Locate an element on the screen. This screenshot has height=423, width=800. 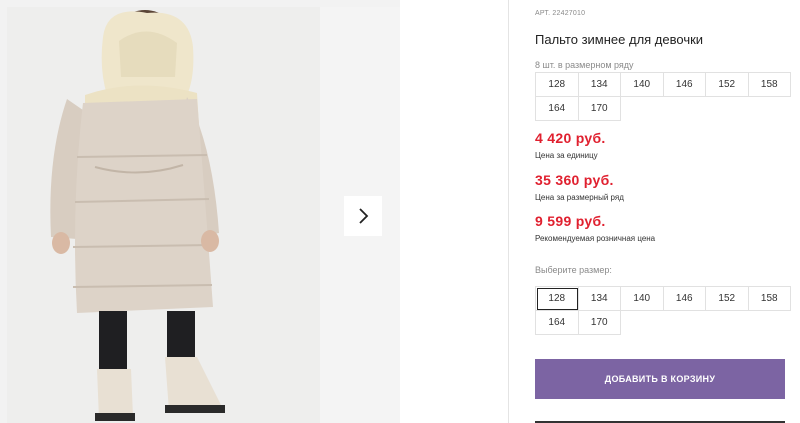
pack-size-cell: 170 is located at coordinates (599, 109).